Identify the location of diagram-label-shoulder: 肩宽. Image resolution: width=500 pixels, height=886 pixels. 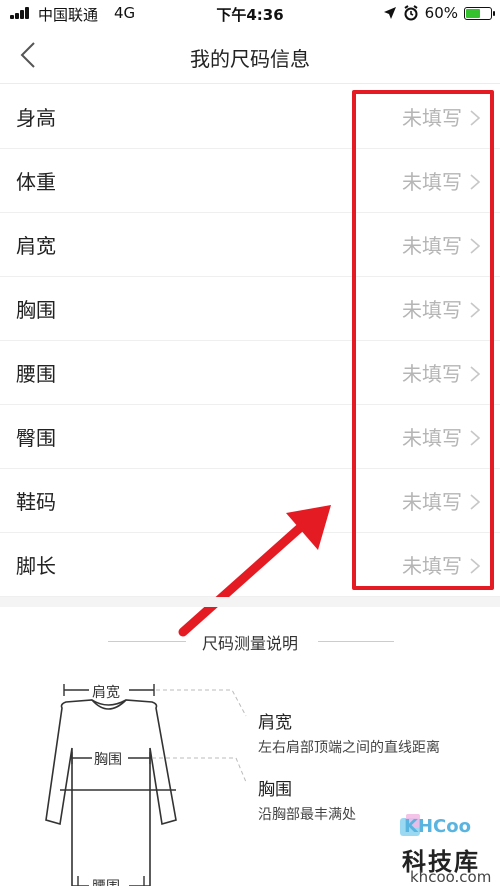
(106, 693).